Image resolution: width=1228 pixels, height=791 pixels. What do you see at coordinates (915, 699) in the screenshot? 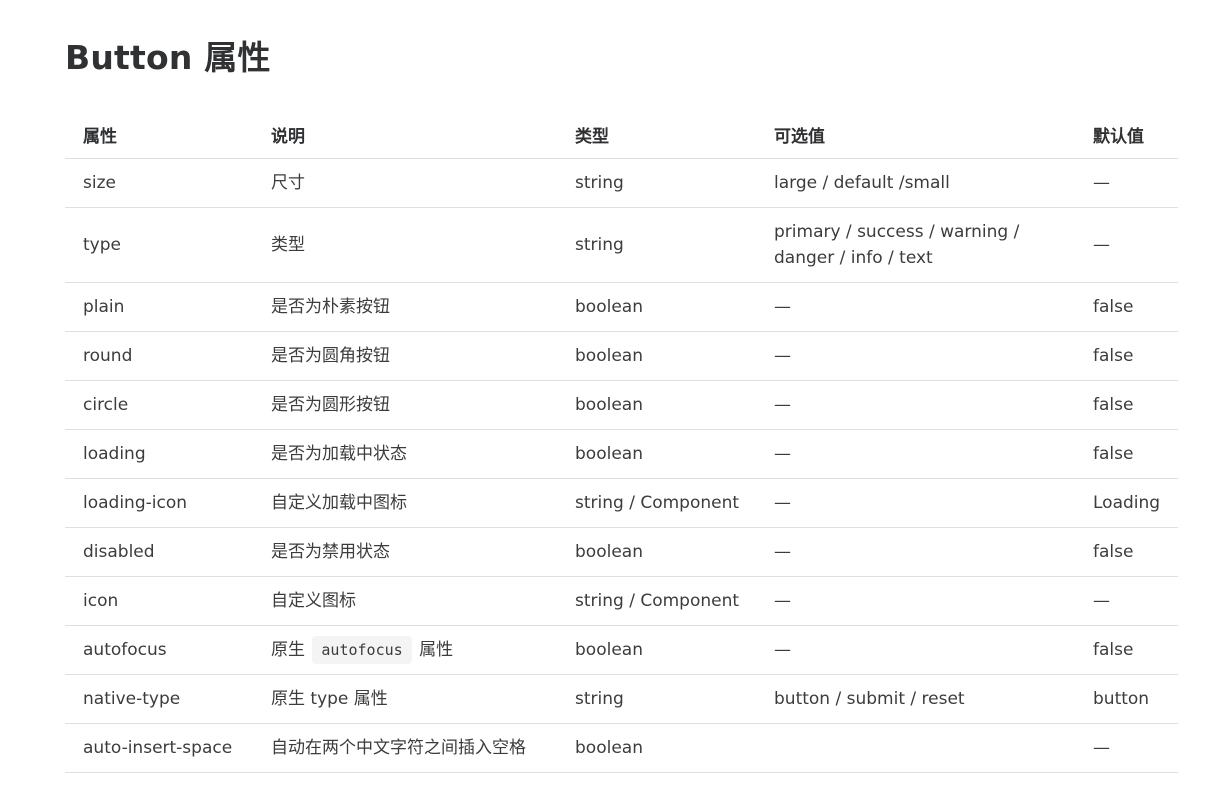
I see `cell-options: button / submit / reset` at bounding box center [915, 699].